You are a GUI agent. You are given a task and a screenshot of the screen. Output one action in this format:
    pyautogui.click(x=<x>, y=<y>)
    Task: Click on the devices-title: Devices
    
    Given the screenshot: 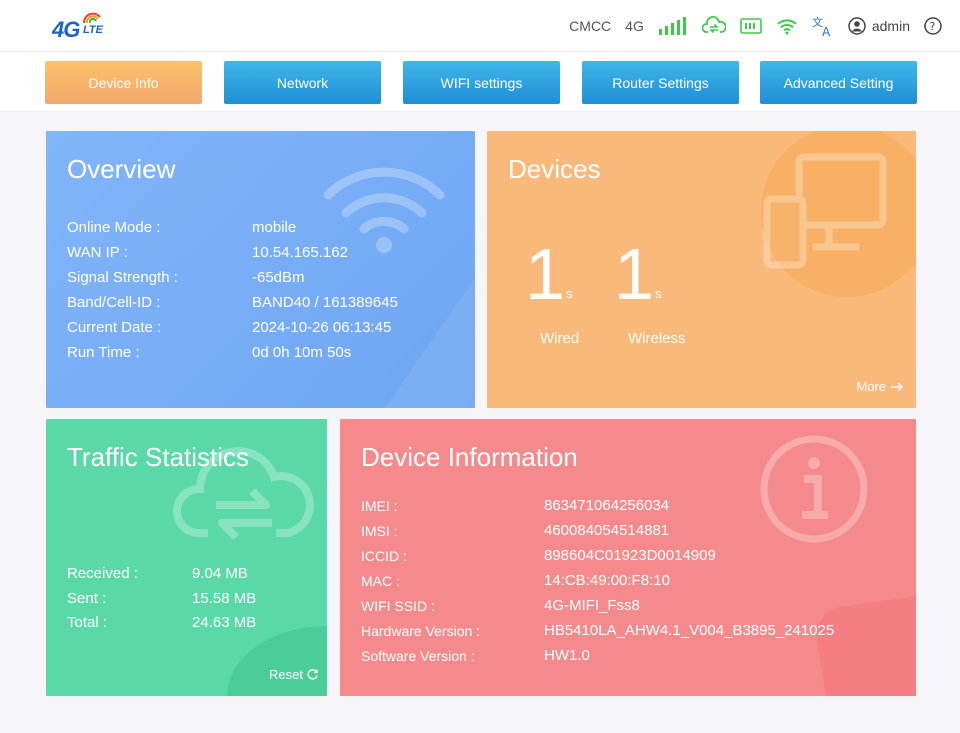 What is the action you would take?
    pyautogui.click(x=554, y=169)
    